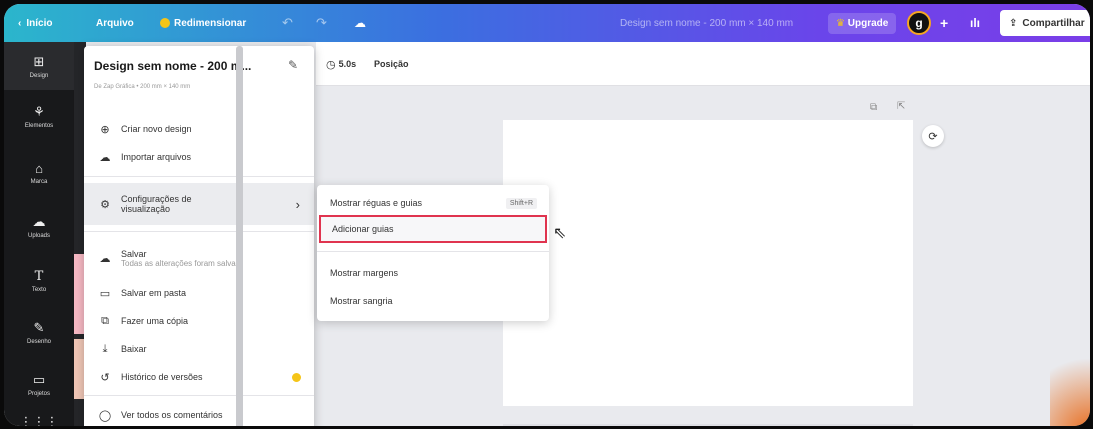 The width and height of the screenshot is (1093, 429). What do you see at coordinates (901, 106) in the screenshot?
I see `add-page-icon: ⇱` at bounding box center [901, 106].